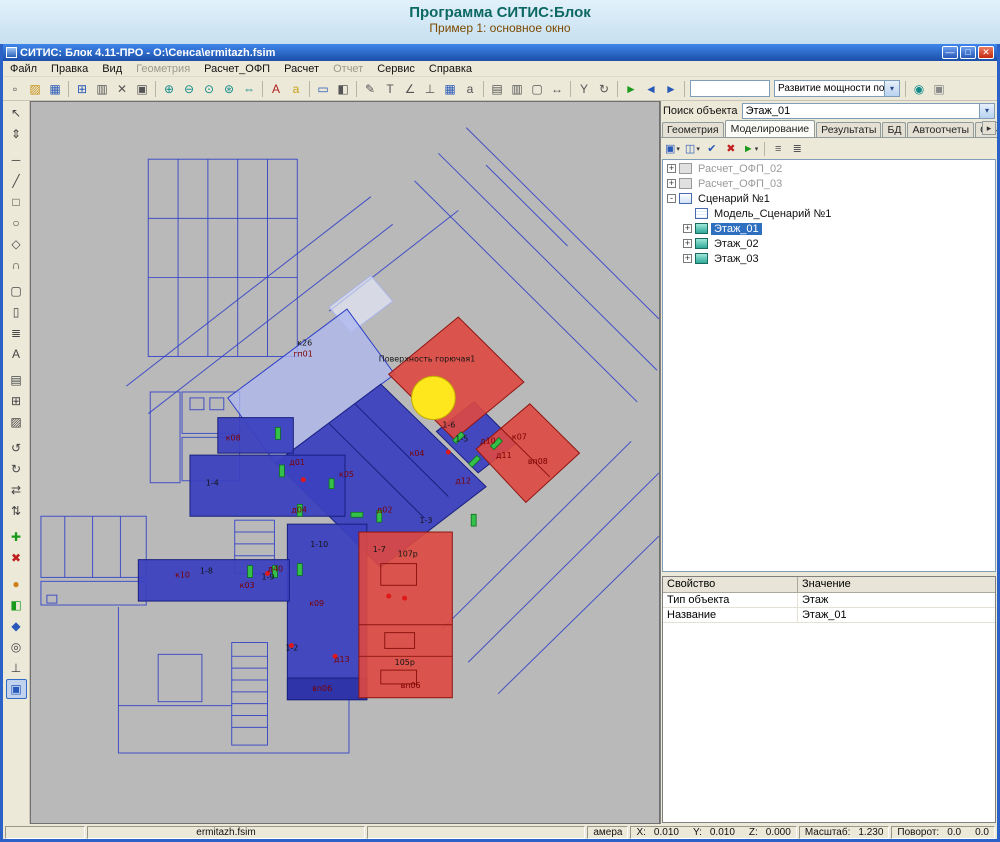 This screenshot has width=1000, height=842. Describe the element at coordinates (797, 148) in the screenshot. I see `tree-list-grouped-button: ≣` at that location.